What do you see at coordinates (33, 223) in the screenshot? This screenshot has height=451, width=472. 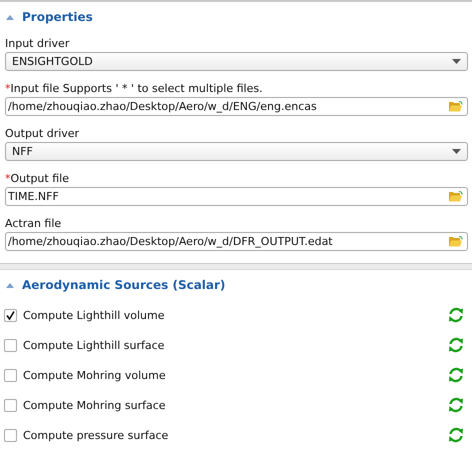 I see `field-label: Actran file` at bounding box center [33, 223].